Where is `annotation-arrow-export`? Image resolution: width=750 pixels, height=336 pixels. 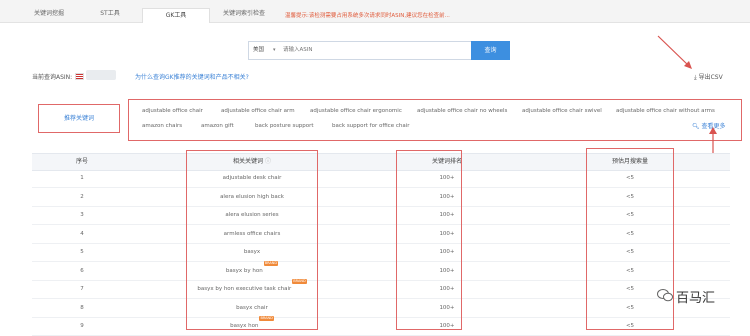 annotation-arrow-export is located at coordinates (674, 52).